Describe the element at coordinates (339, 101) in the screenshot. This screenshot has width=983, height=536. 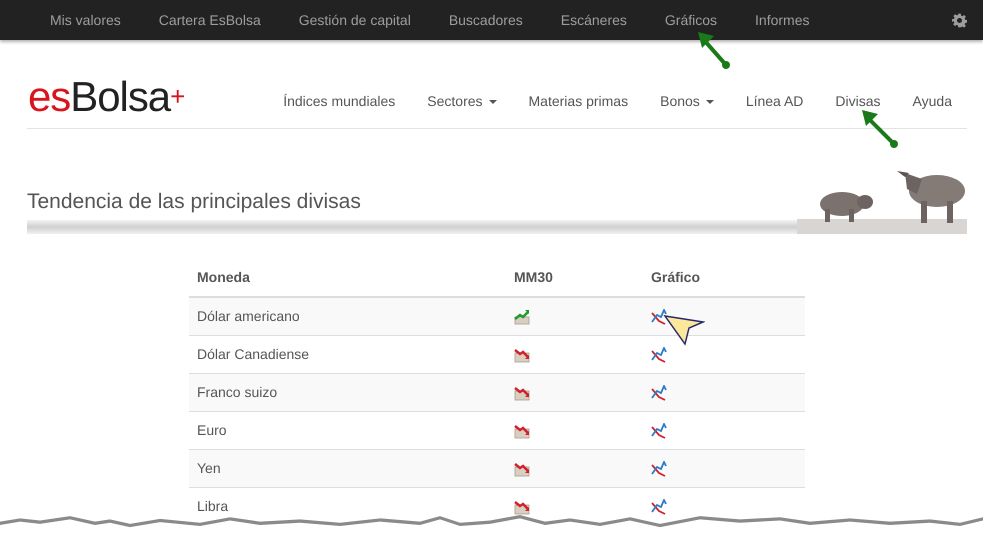
I see `nav-link: Índices mundiales` at that location.